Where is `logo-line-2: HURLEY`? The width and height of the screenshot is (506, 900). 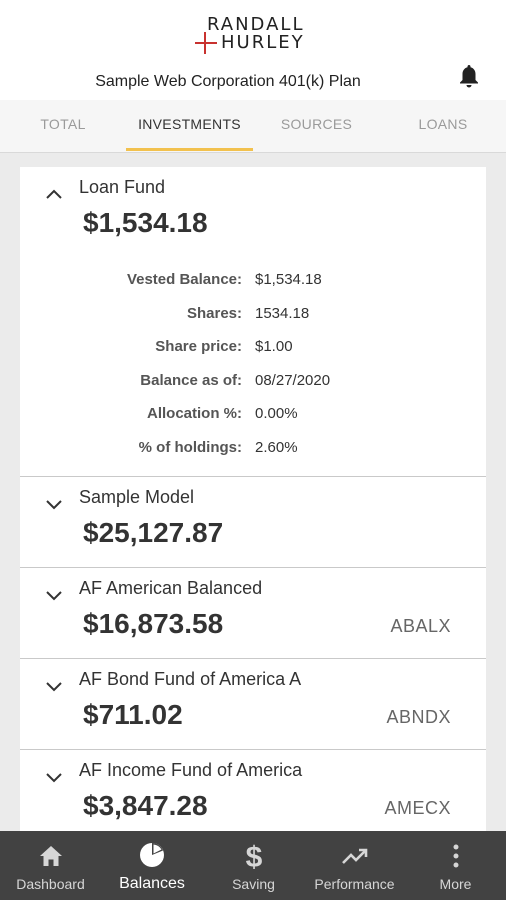 logo-line-2: HURLEY is located at coordinates (263, 42).